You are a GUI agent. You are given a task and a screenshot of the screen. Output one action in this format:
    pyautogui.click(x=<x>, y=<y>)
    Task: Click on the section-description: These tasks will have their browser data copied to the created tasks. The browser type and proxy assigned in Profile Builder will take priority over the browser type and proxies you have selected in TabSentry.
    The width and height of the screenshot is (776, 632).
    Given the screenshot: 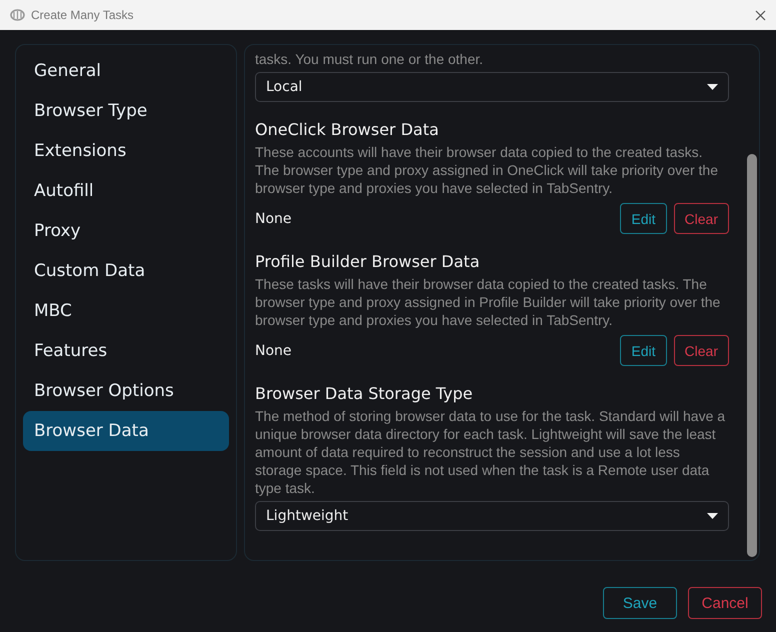 What is the action you would take?
    pyautogui.click(x=488, y=302)
    